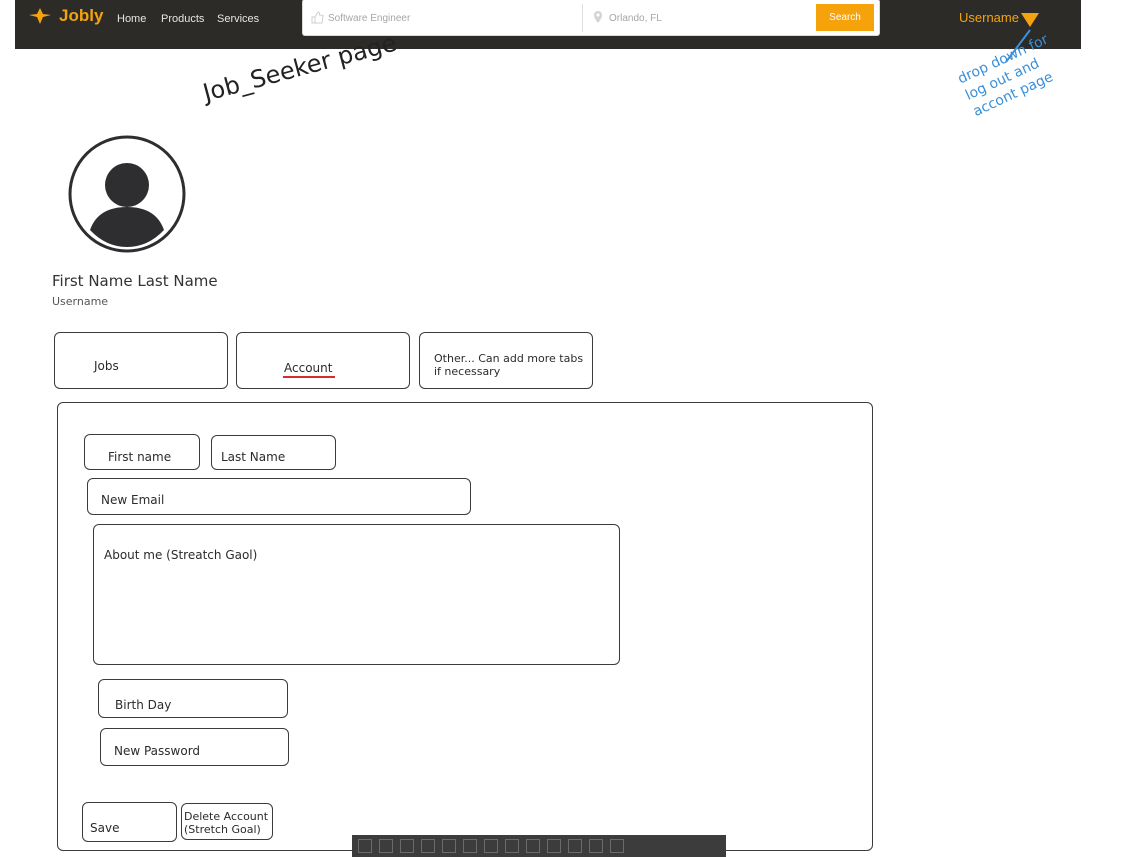  What do you see at coordinates (512, 846) in the screenshot?
I see `cut-icon` at bounding box center [512, 846].